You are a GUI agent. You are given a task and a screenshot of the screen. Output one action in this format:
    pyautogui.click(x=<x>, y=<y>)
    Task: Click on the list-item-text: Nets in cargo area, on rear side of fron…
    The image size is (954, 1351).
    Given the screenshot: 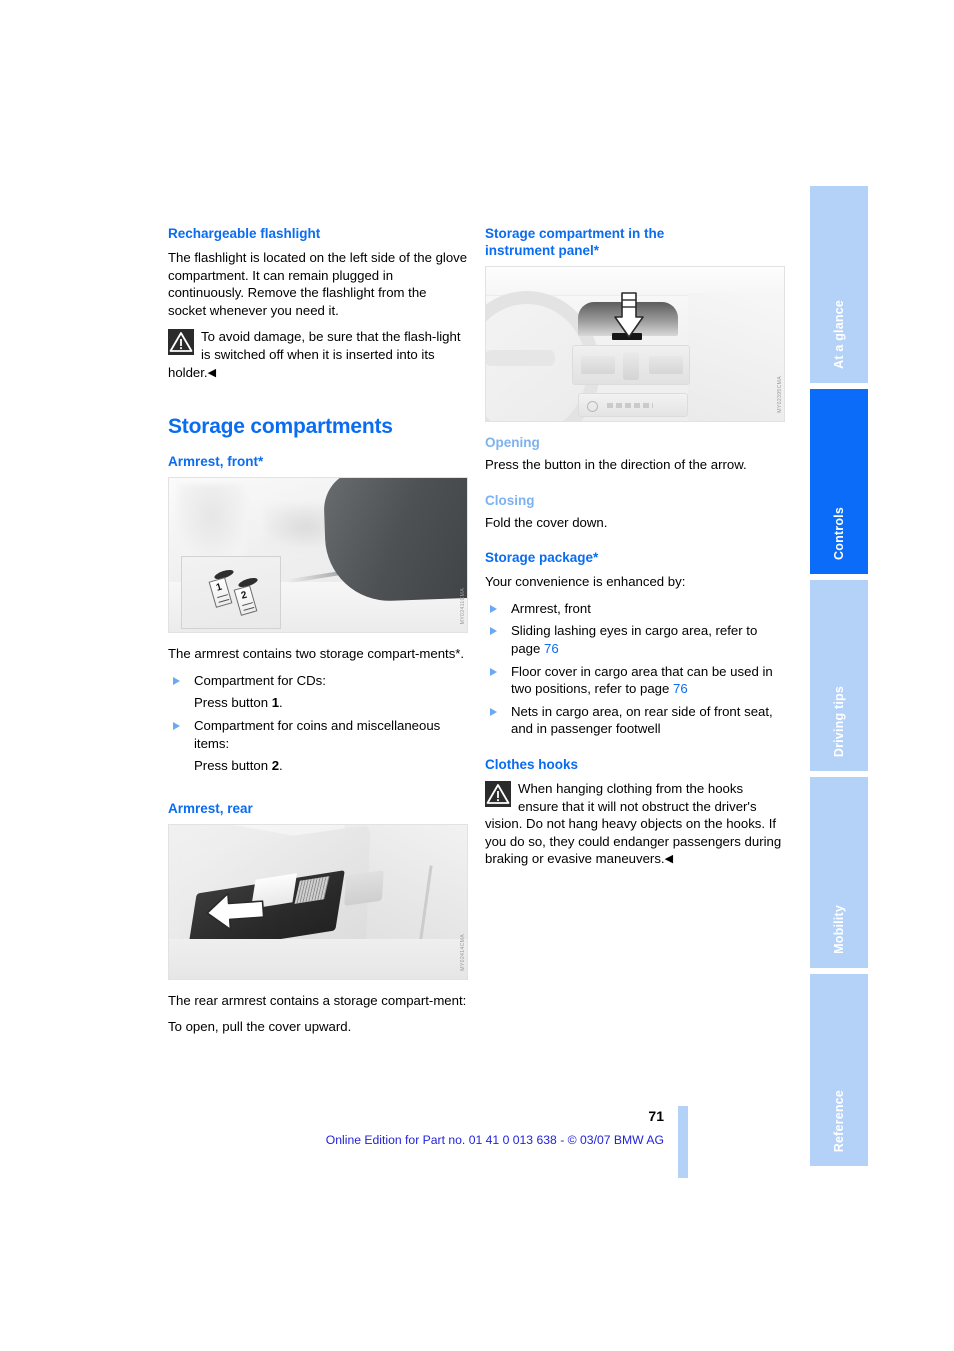 What is the action you would take?
    pyautogui.click(x=642, y=720)
    